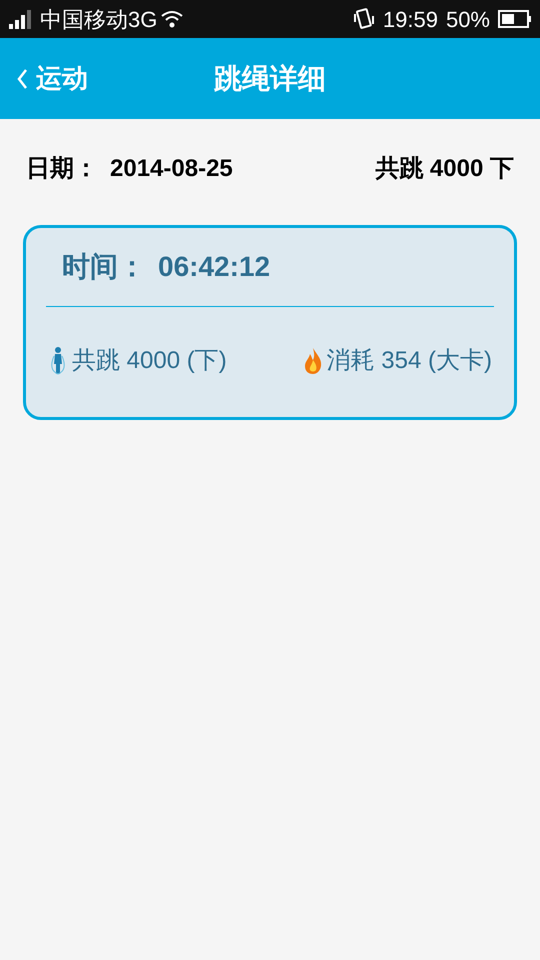 Image resolution: width=540 pixels, height=960 pixels. What do you see at coordinates (52, 78) in the screenshot?
I see `back-button: 运动` at bounding box center [52, 78].